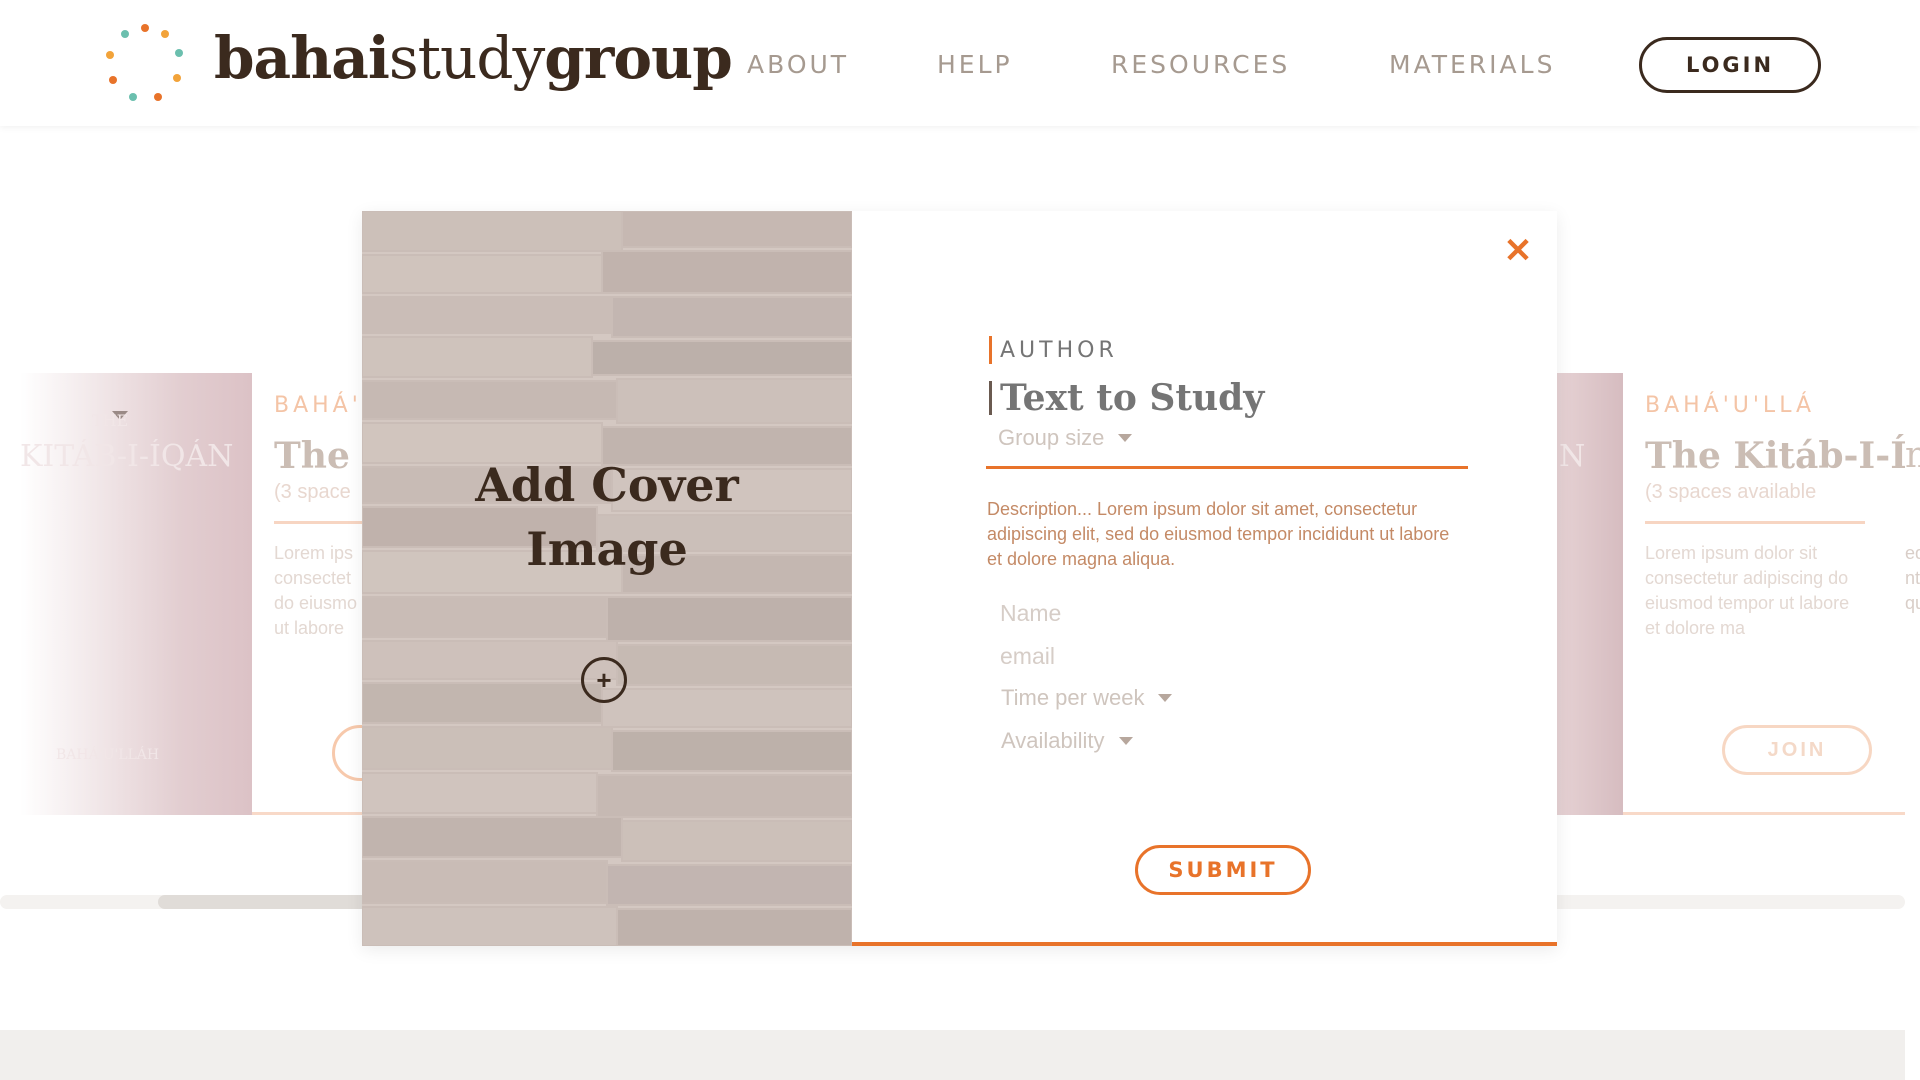  Describe the element at coordinates (1227, 467) in the screenshot. I see `form-divider` at that location.